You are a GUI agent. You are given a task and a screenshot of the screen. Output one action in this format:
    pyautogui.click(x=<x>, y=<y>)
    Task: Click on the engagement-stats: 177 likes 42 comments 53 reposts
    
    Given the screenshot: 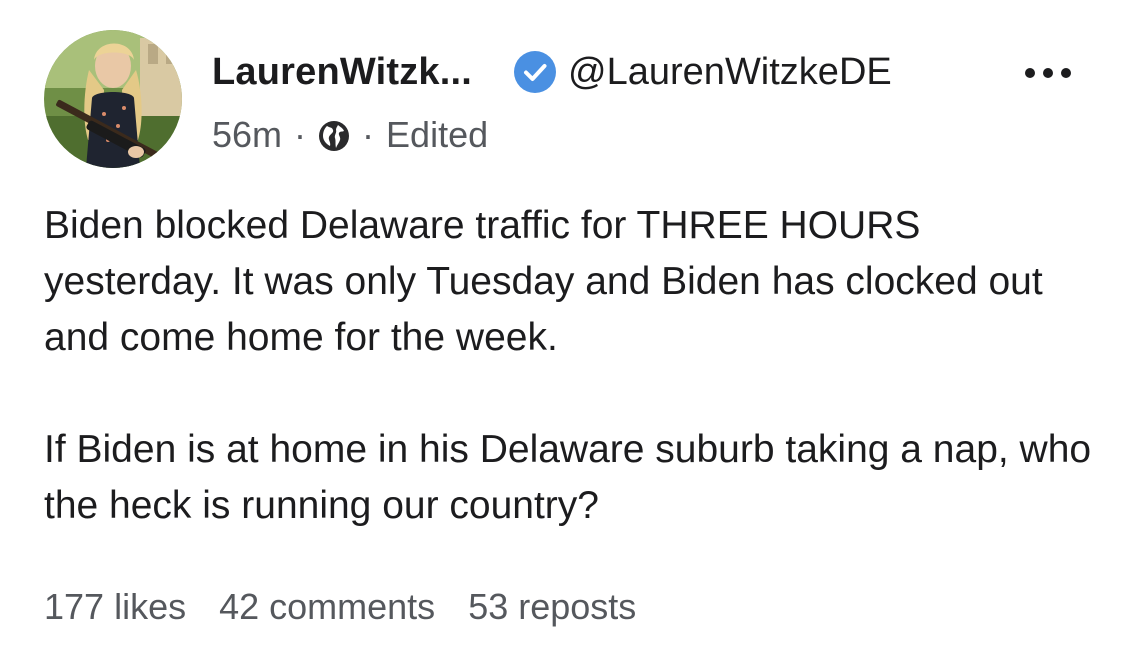 What is the action you would take?
    pyautogui.click(x=356, y=607)
    